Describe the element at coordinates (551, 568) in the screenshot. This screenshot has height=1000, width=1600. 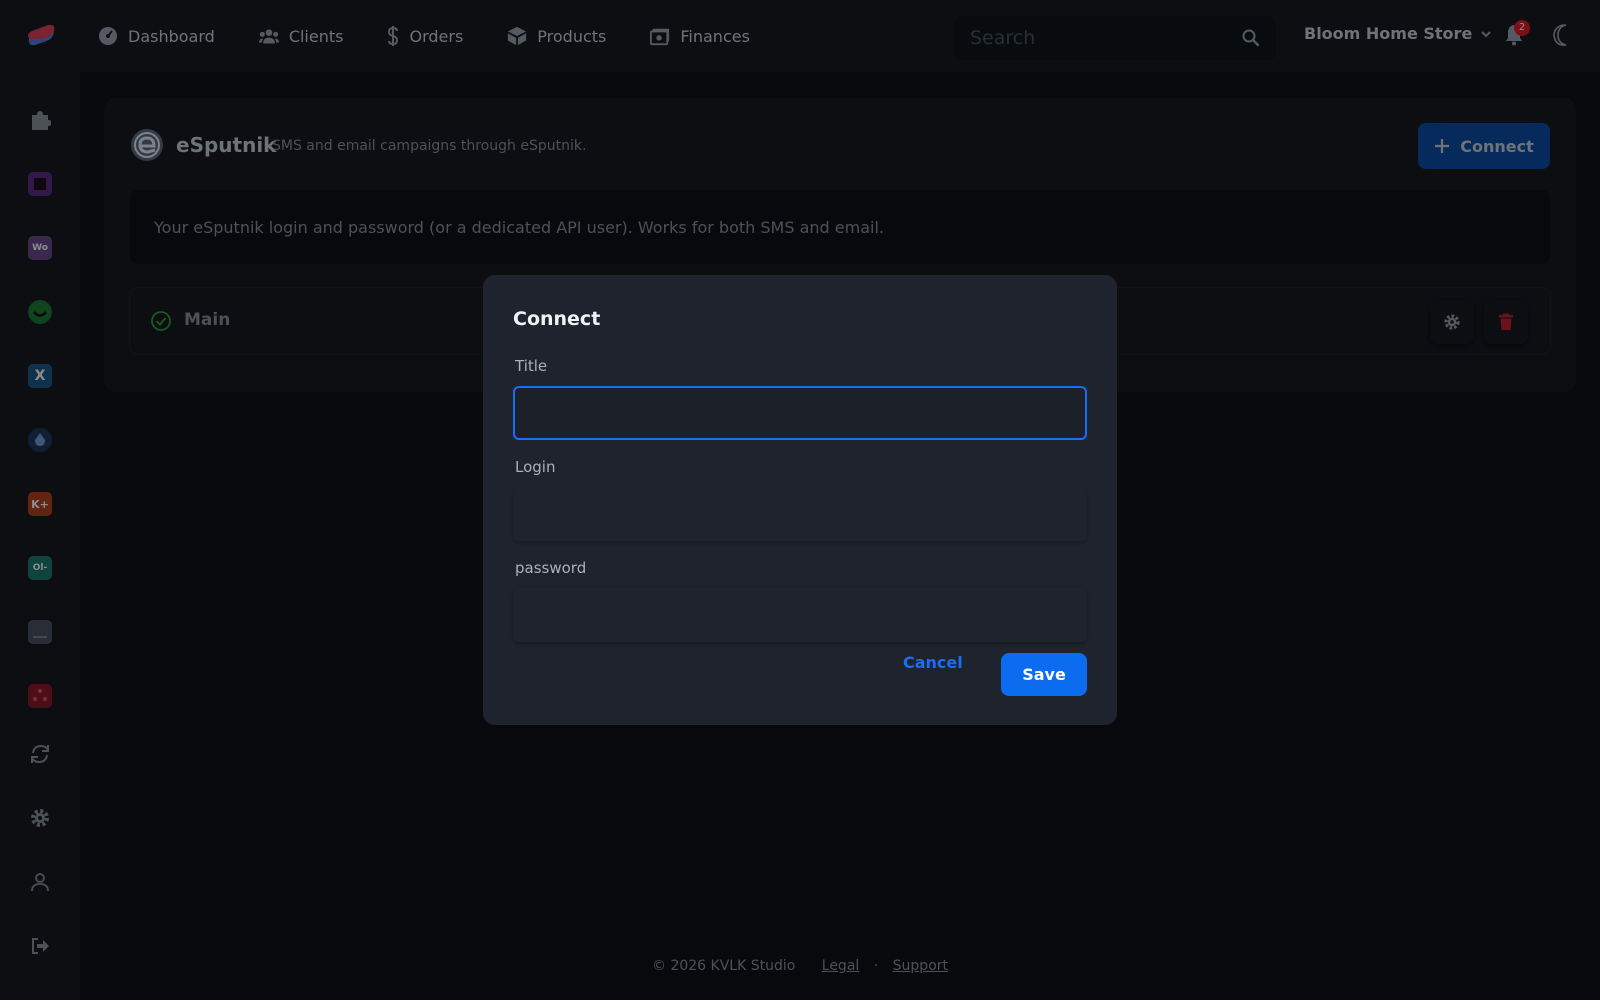
I see `password-field-label: password` at that location.